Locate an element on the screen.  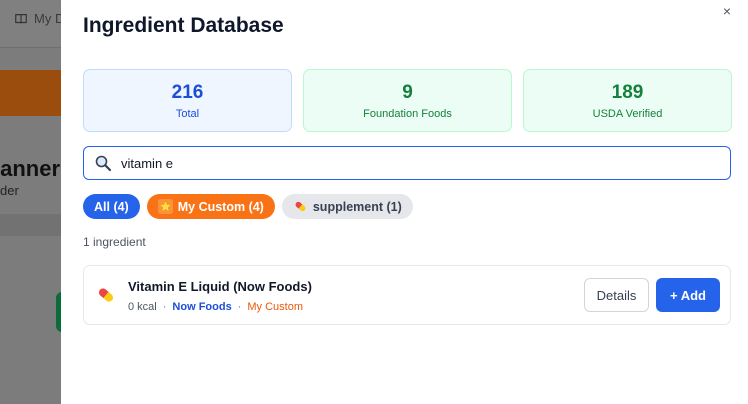
stat-total-label: Total is located at coordinates (187, 113).